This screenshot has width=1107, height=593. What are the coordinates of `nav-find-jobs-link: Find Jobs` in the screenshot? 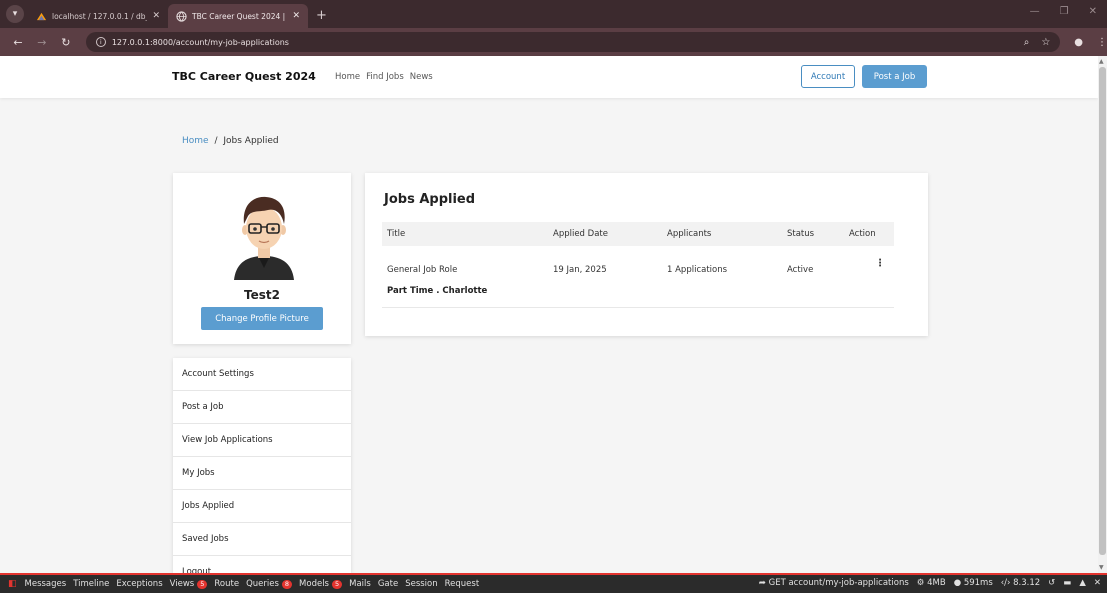 It's located at (385, 77).